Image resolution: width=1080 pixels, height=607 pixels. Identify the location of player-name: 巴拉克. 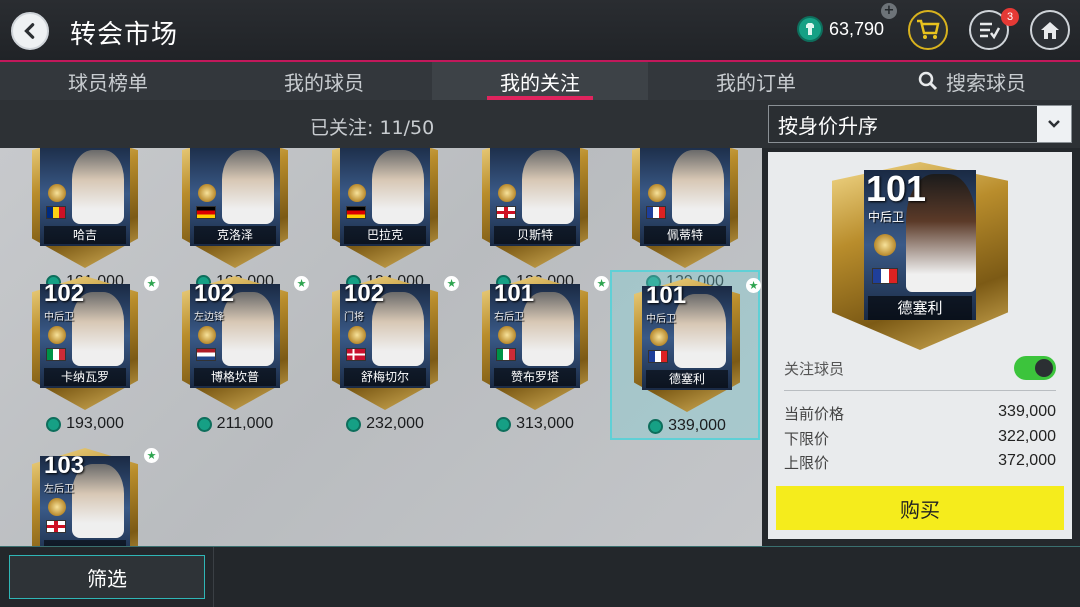
(385, 235).